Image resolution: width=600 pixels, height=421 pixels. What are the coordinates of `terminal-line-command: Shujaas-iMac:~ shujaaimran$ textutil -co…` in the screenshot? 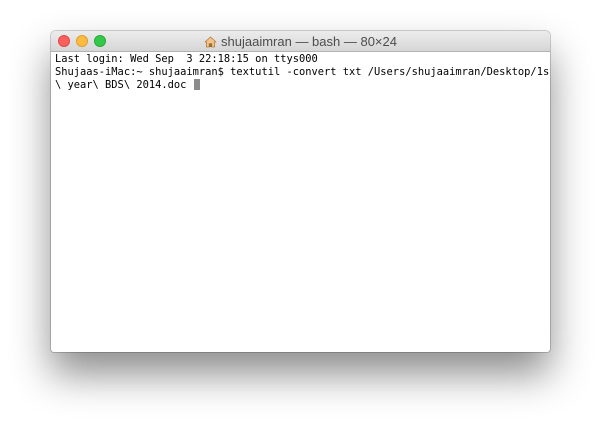 It's located at (302, 72).